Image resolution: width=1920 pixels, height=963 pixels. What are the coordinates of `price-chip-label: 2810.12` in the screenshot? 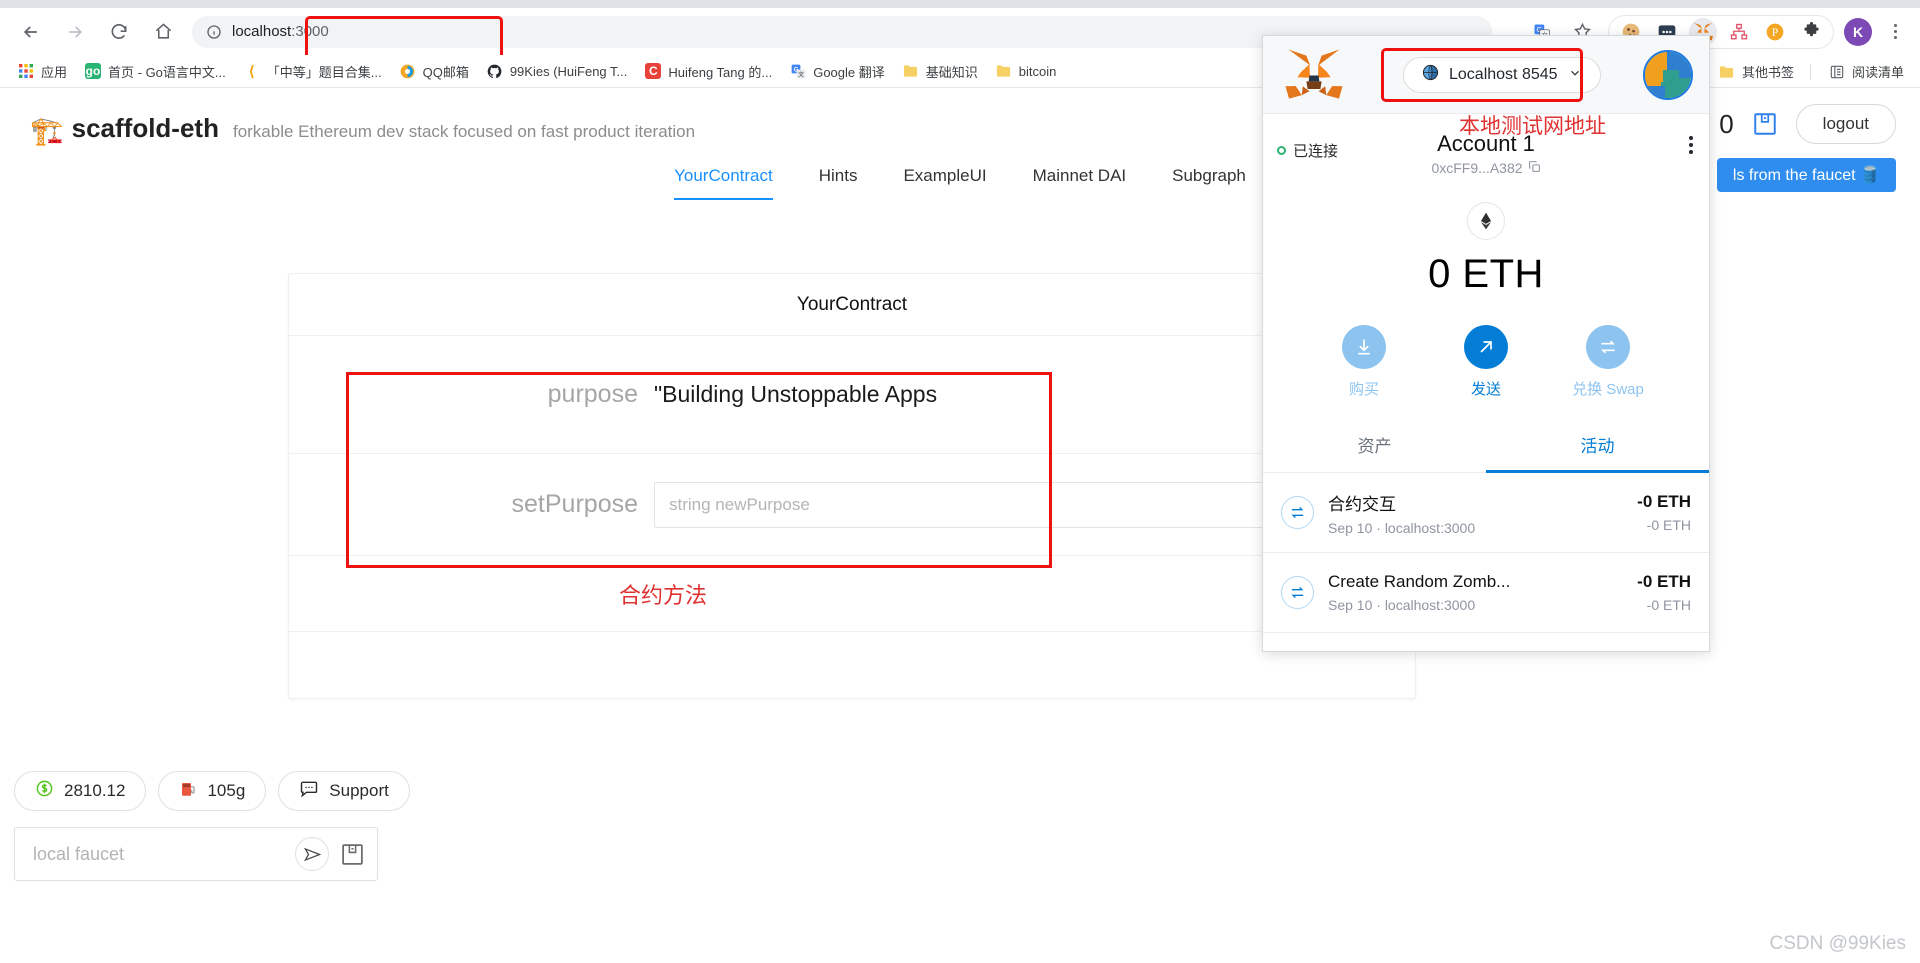 It's located at (95, 790).